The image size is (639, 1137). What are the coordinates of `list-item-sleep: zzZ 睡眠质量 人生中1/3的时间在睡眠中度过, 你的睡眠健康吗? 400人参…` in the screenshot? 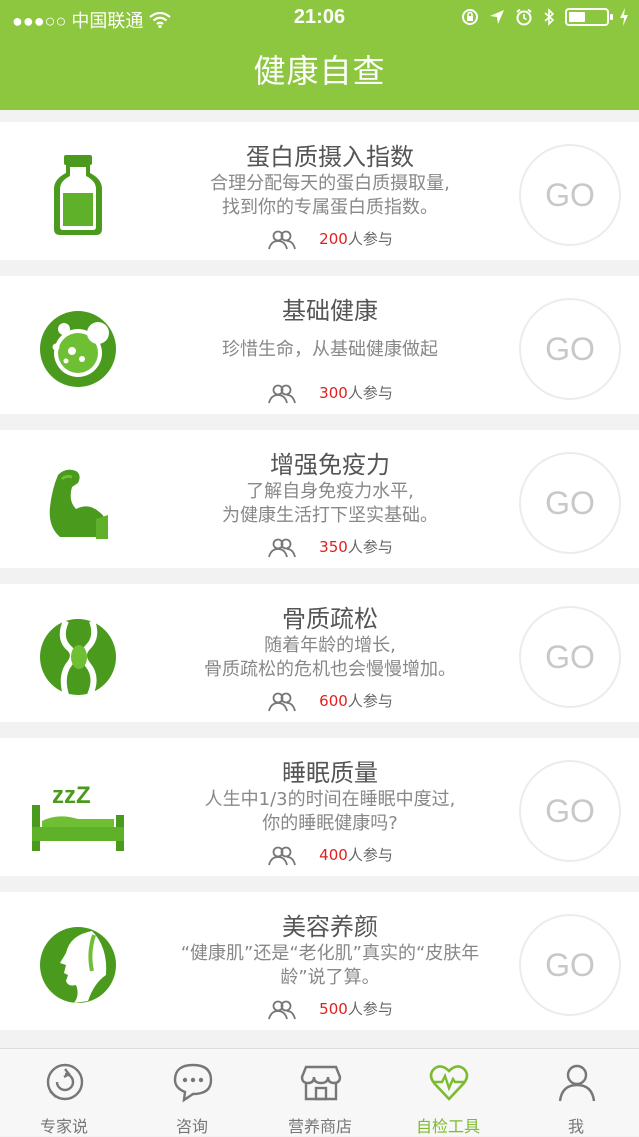 It's located at (319, 807).